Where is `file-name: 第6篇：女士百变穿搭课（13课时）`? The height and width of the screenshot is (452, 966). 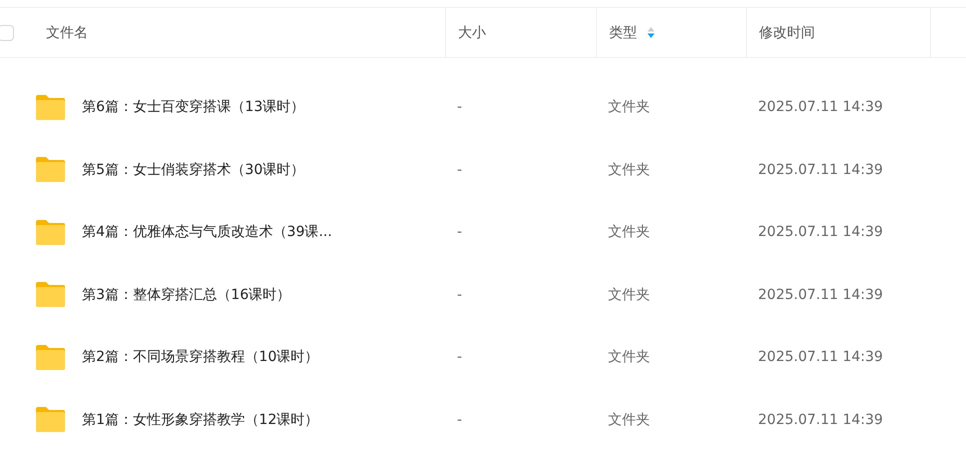 file-name: 第6篇：女士百变穿搭课（13课时） is located at coordinates (193, 107).